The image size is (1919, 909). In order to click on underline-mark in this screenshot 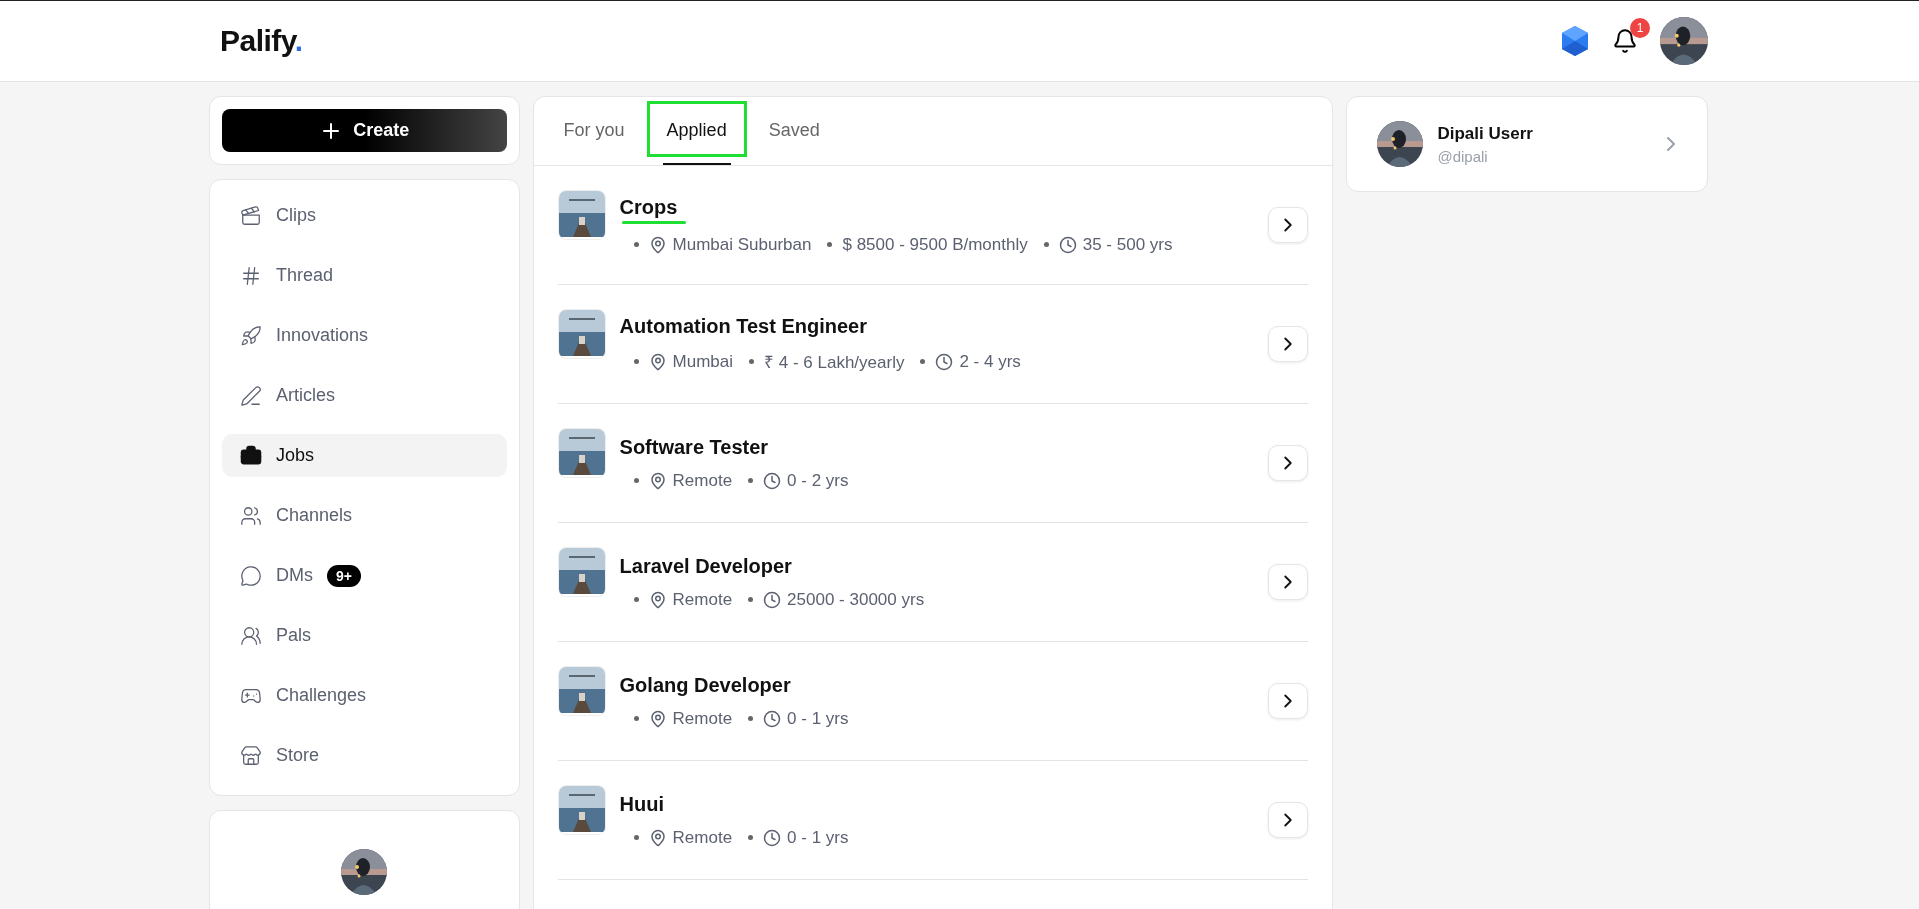, I will do `click(653, 222)`.